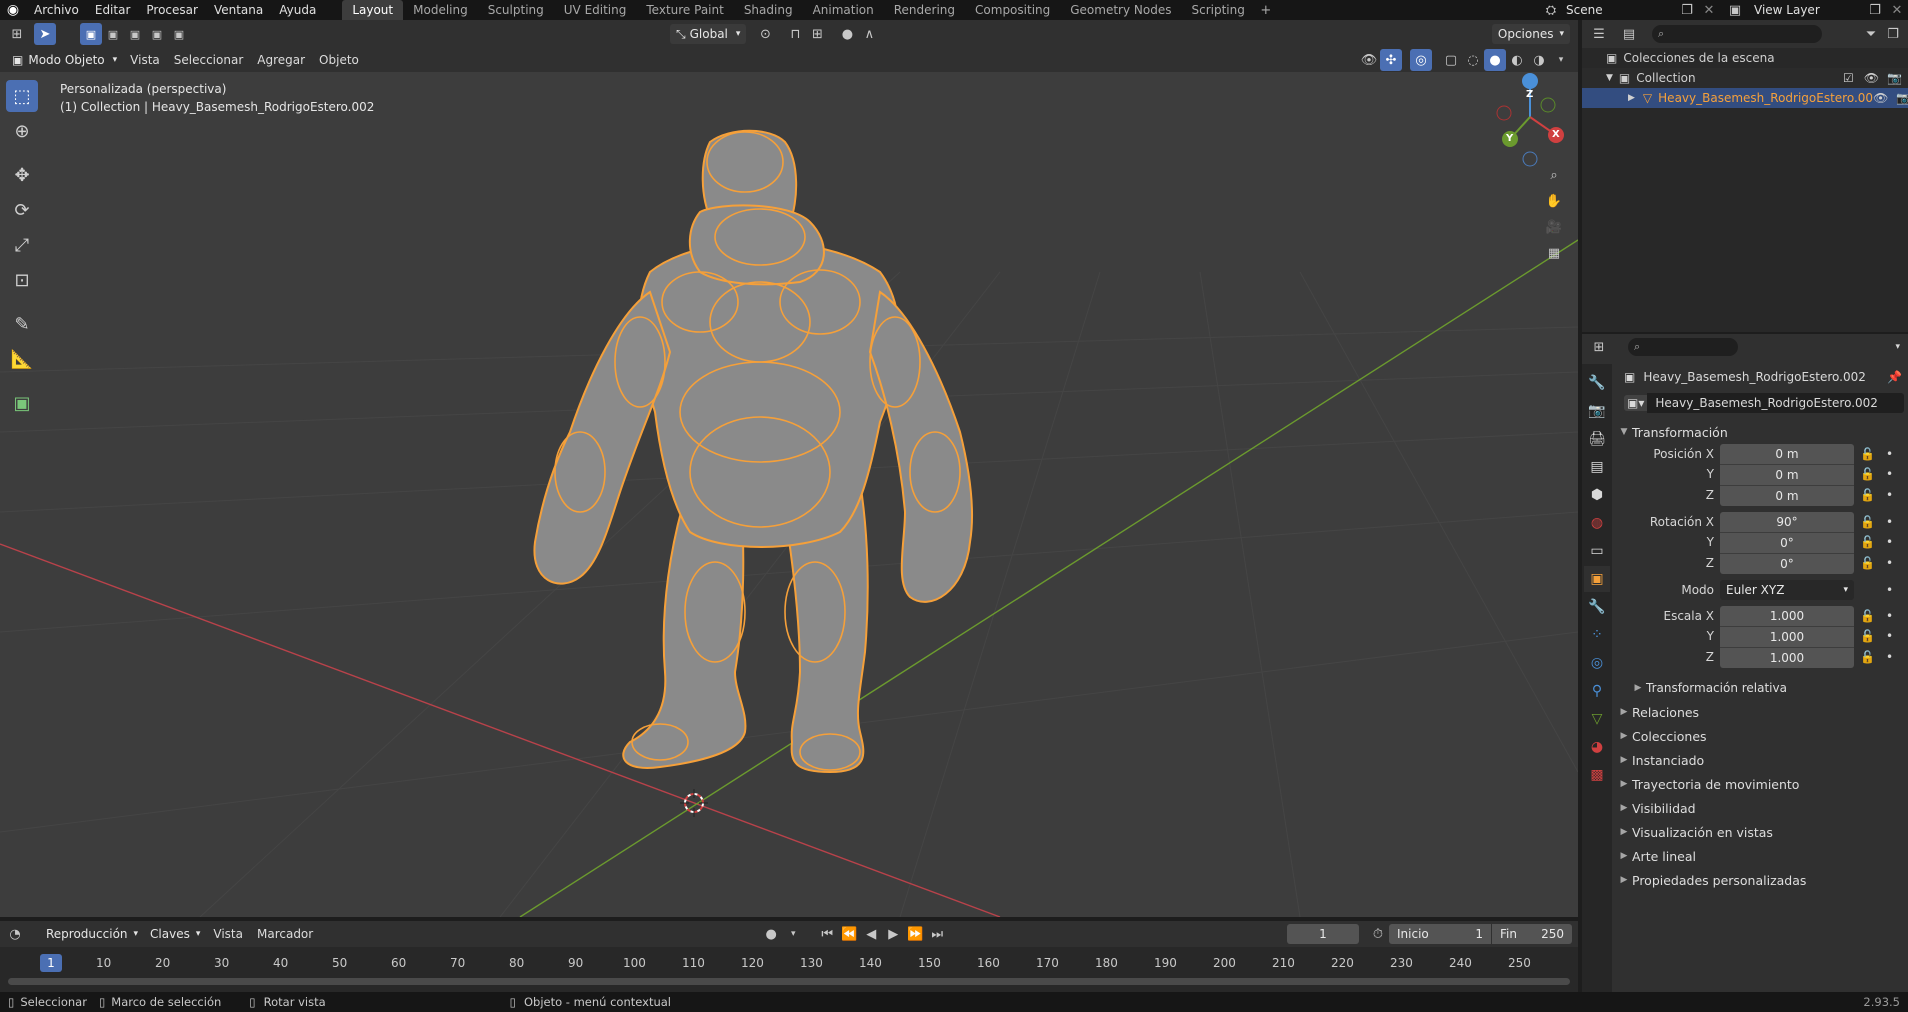 This screenshot has width=1908, height=1012. Describe the element at coordinates (595, 10) in the screenshot. I see `tab-uv-editing: UV Editing` at that location.